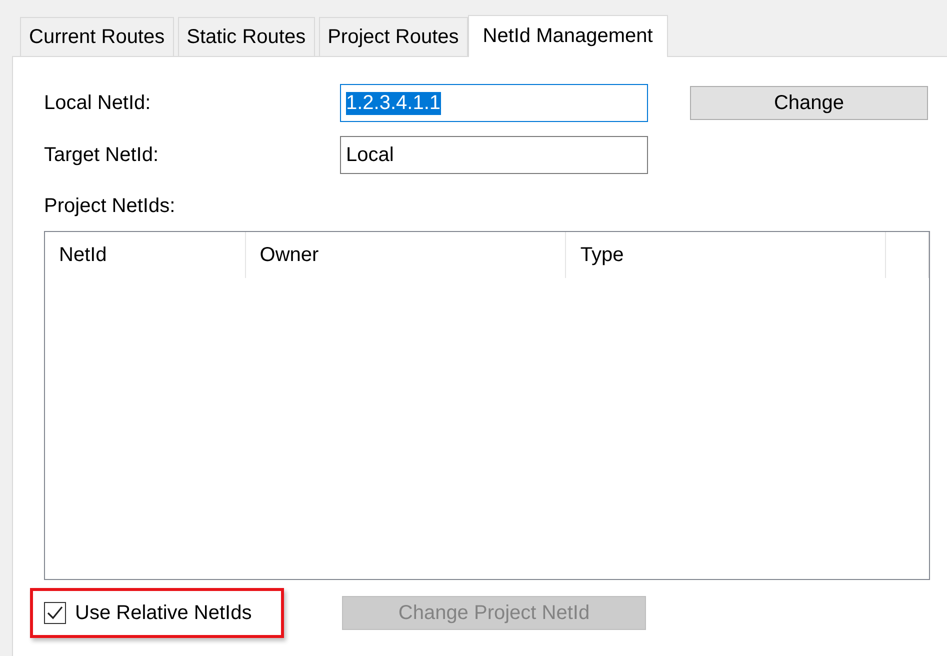 The image size is (947, 656). What do you see at coordinates (102, 155) in the screenshot?
I see `field-label: Target NetId:` at bounding box center [102, 155].